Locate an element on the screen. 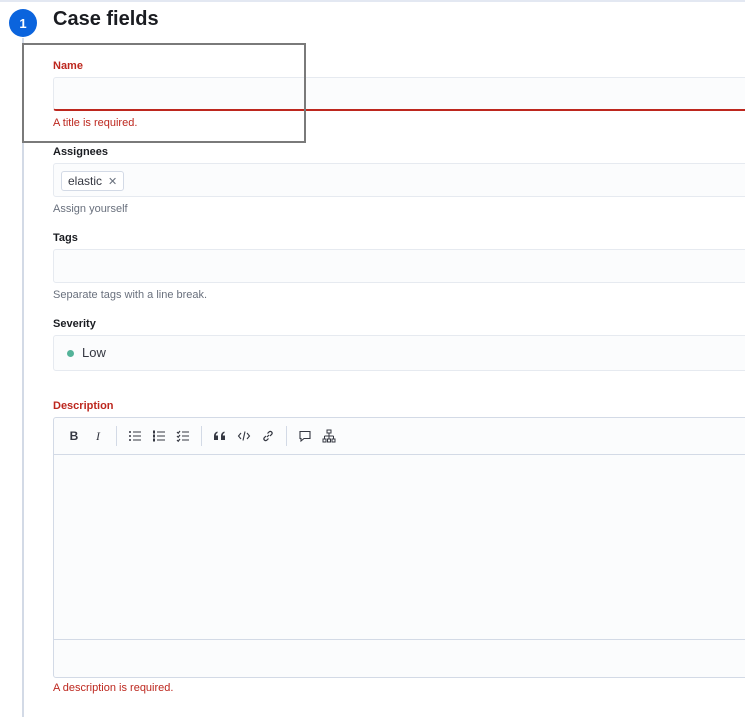 This screenshot has height=717, width=745. severity-label: Severity is located at coordinates (74, 324).